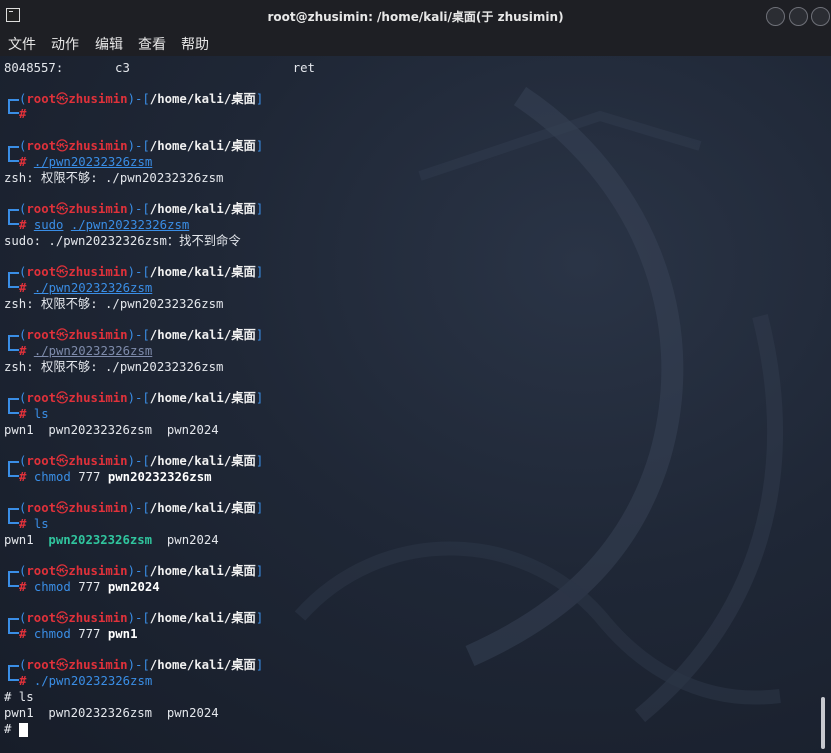 The height and width of the screenshot is (753, 831). Describe the element at coordinates (159, 68) in the screenshot. I see `output-line: 8048557: c3 ret` at that location.